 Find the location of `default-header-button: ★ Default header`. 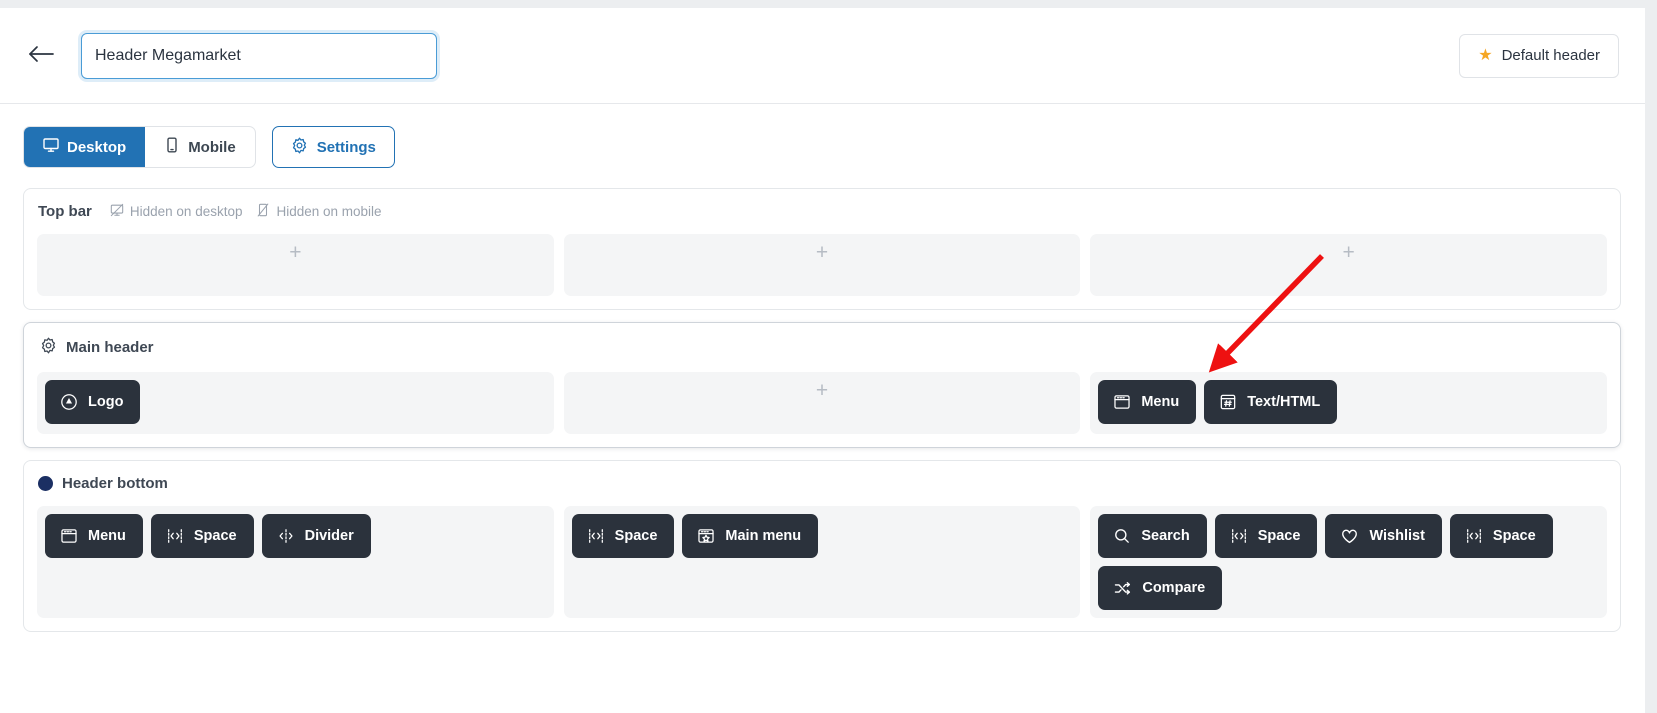

default-header-button: ★ Default header is located at coordinates (1539, 55).